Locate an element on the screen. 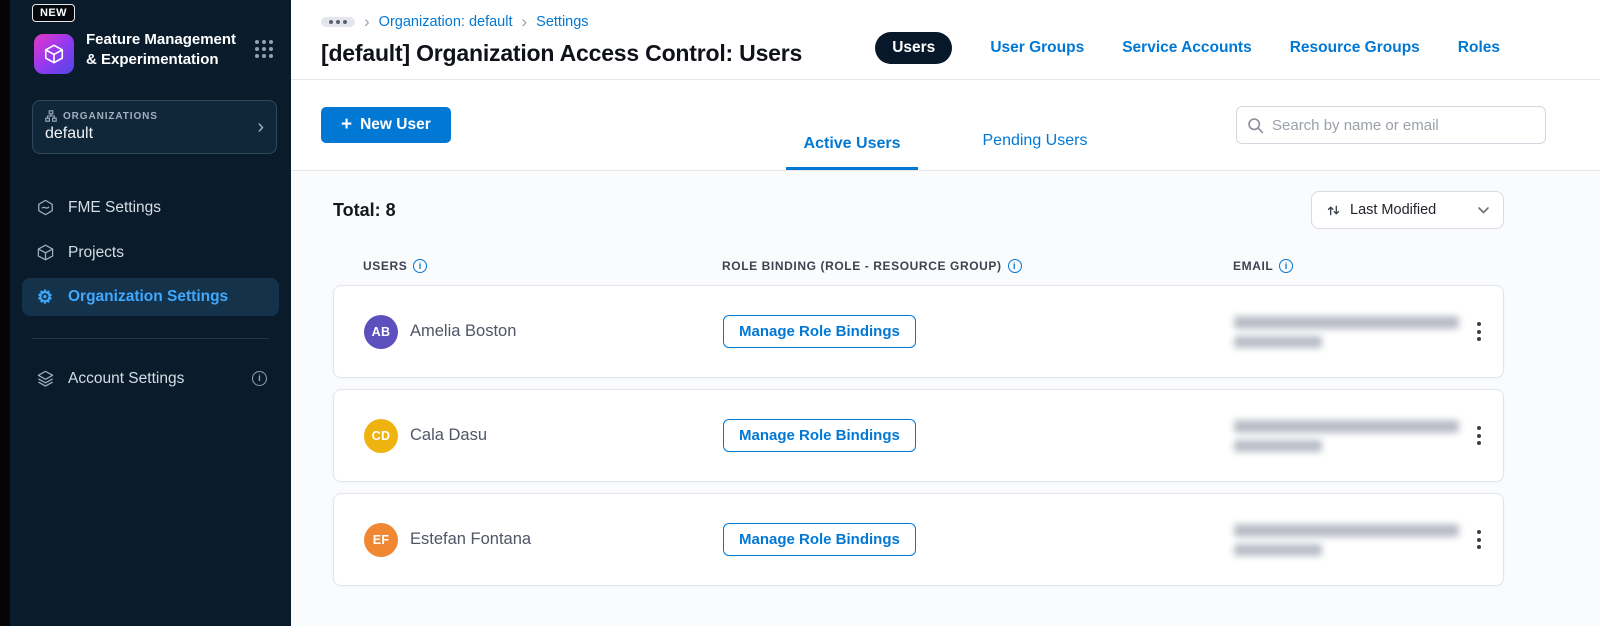  app-switcher-icon is located at coordinates (264, 49).